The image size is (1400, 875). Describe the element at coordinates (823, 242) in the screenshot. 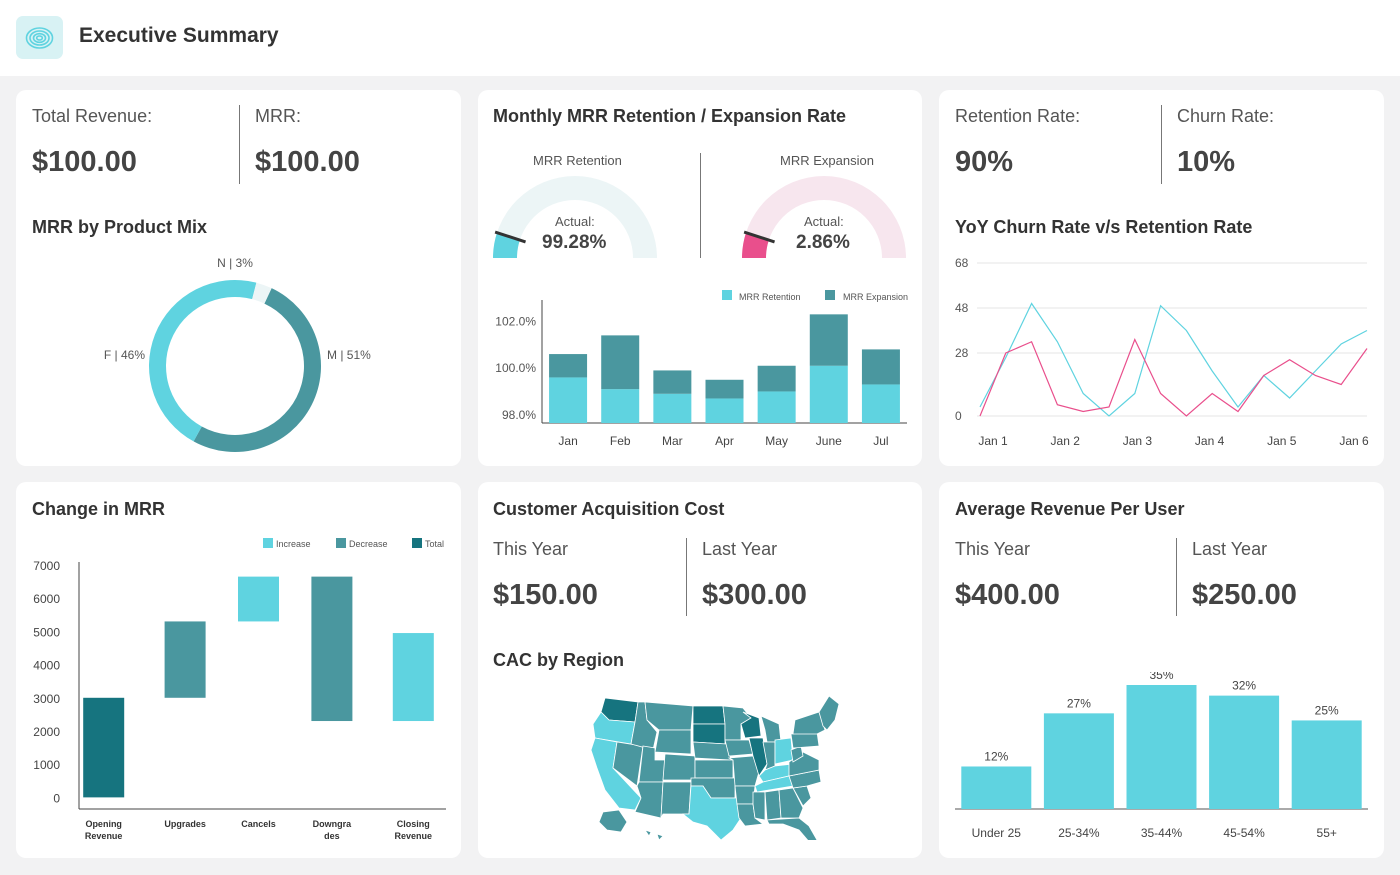

I see `gauge-expansion-value: 2.86%` at that location.